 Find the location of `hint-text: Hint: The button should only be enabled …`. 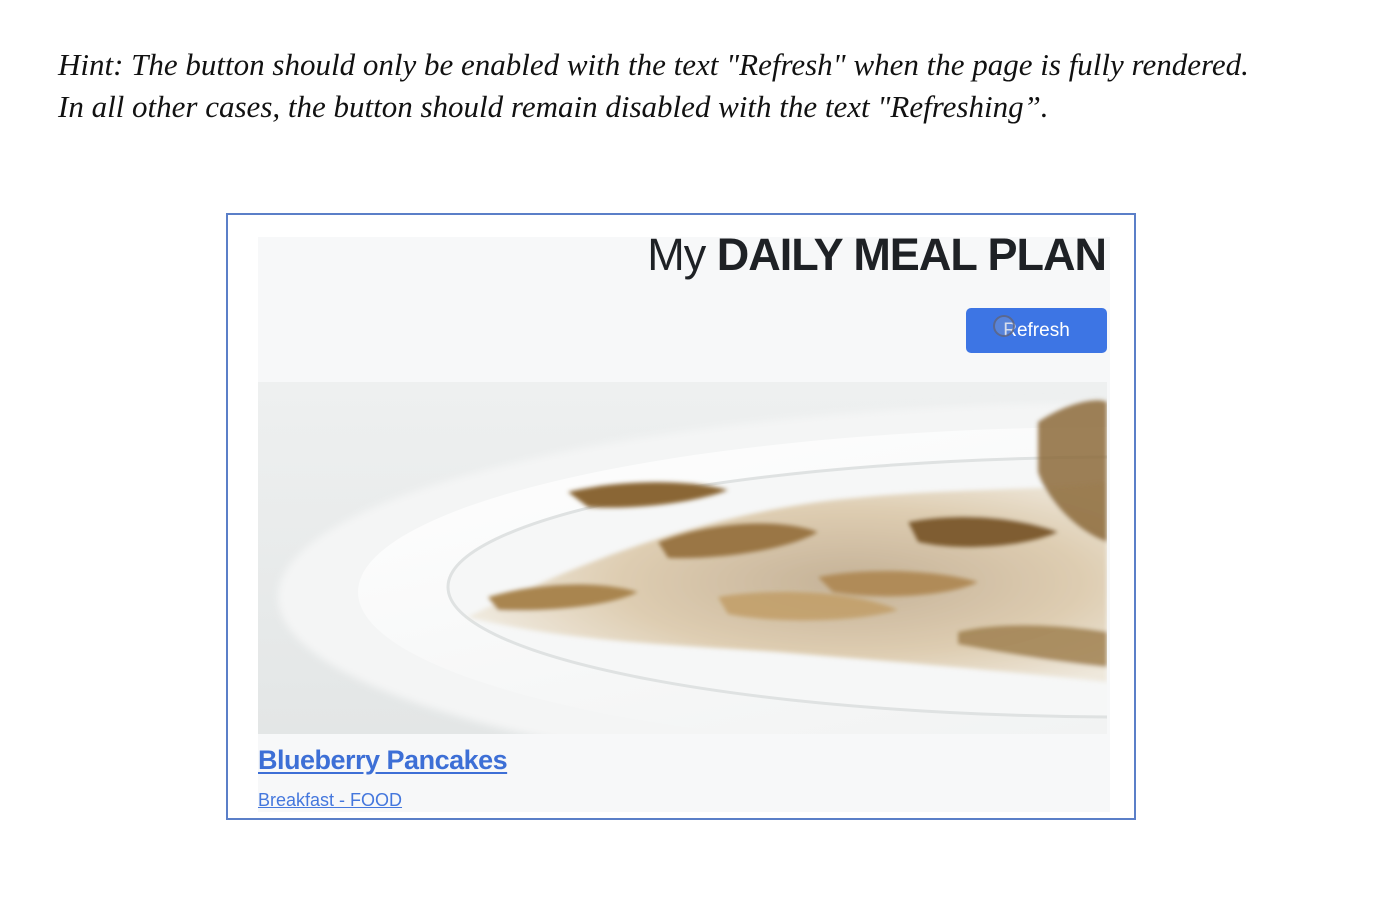

hint-text: Hint: The button should only be enabled … is located at coordinates (708, 86).